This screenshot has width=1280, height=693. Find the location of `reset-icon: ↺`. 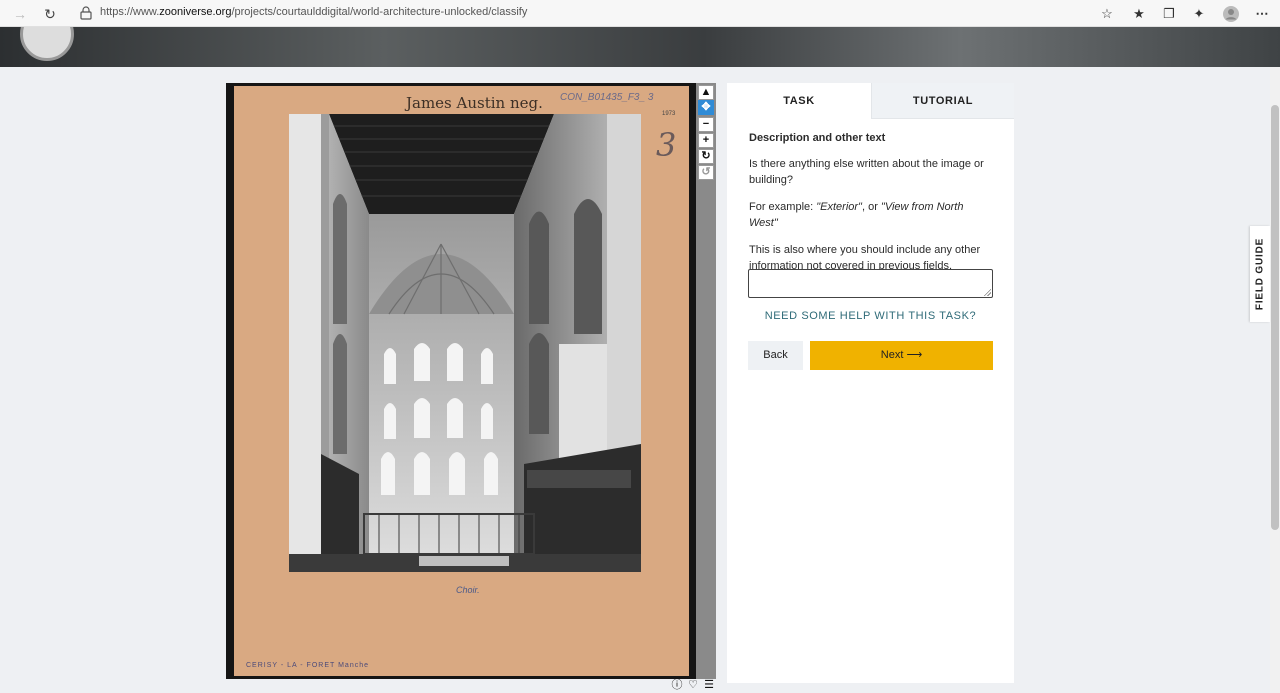

reset-icon: ↺ is located at coordinates (706, 172).